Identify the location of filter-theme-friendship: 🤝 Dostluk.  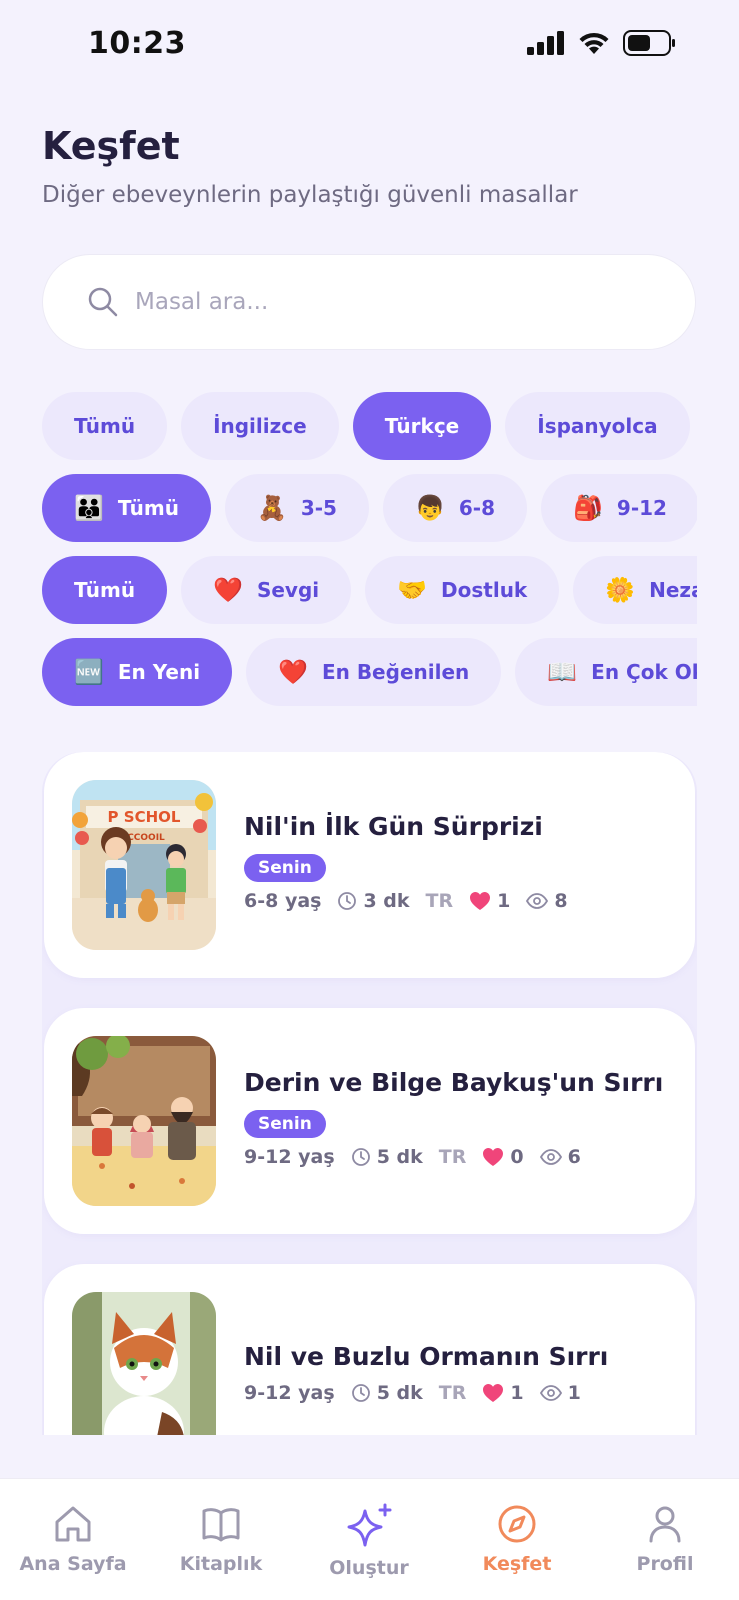
(462, 590).